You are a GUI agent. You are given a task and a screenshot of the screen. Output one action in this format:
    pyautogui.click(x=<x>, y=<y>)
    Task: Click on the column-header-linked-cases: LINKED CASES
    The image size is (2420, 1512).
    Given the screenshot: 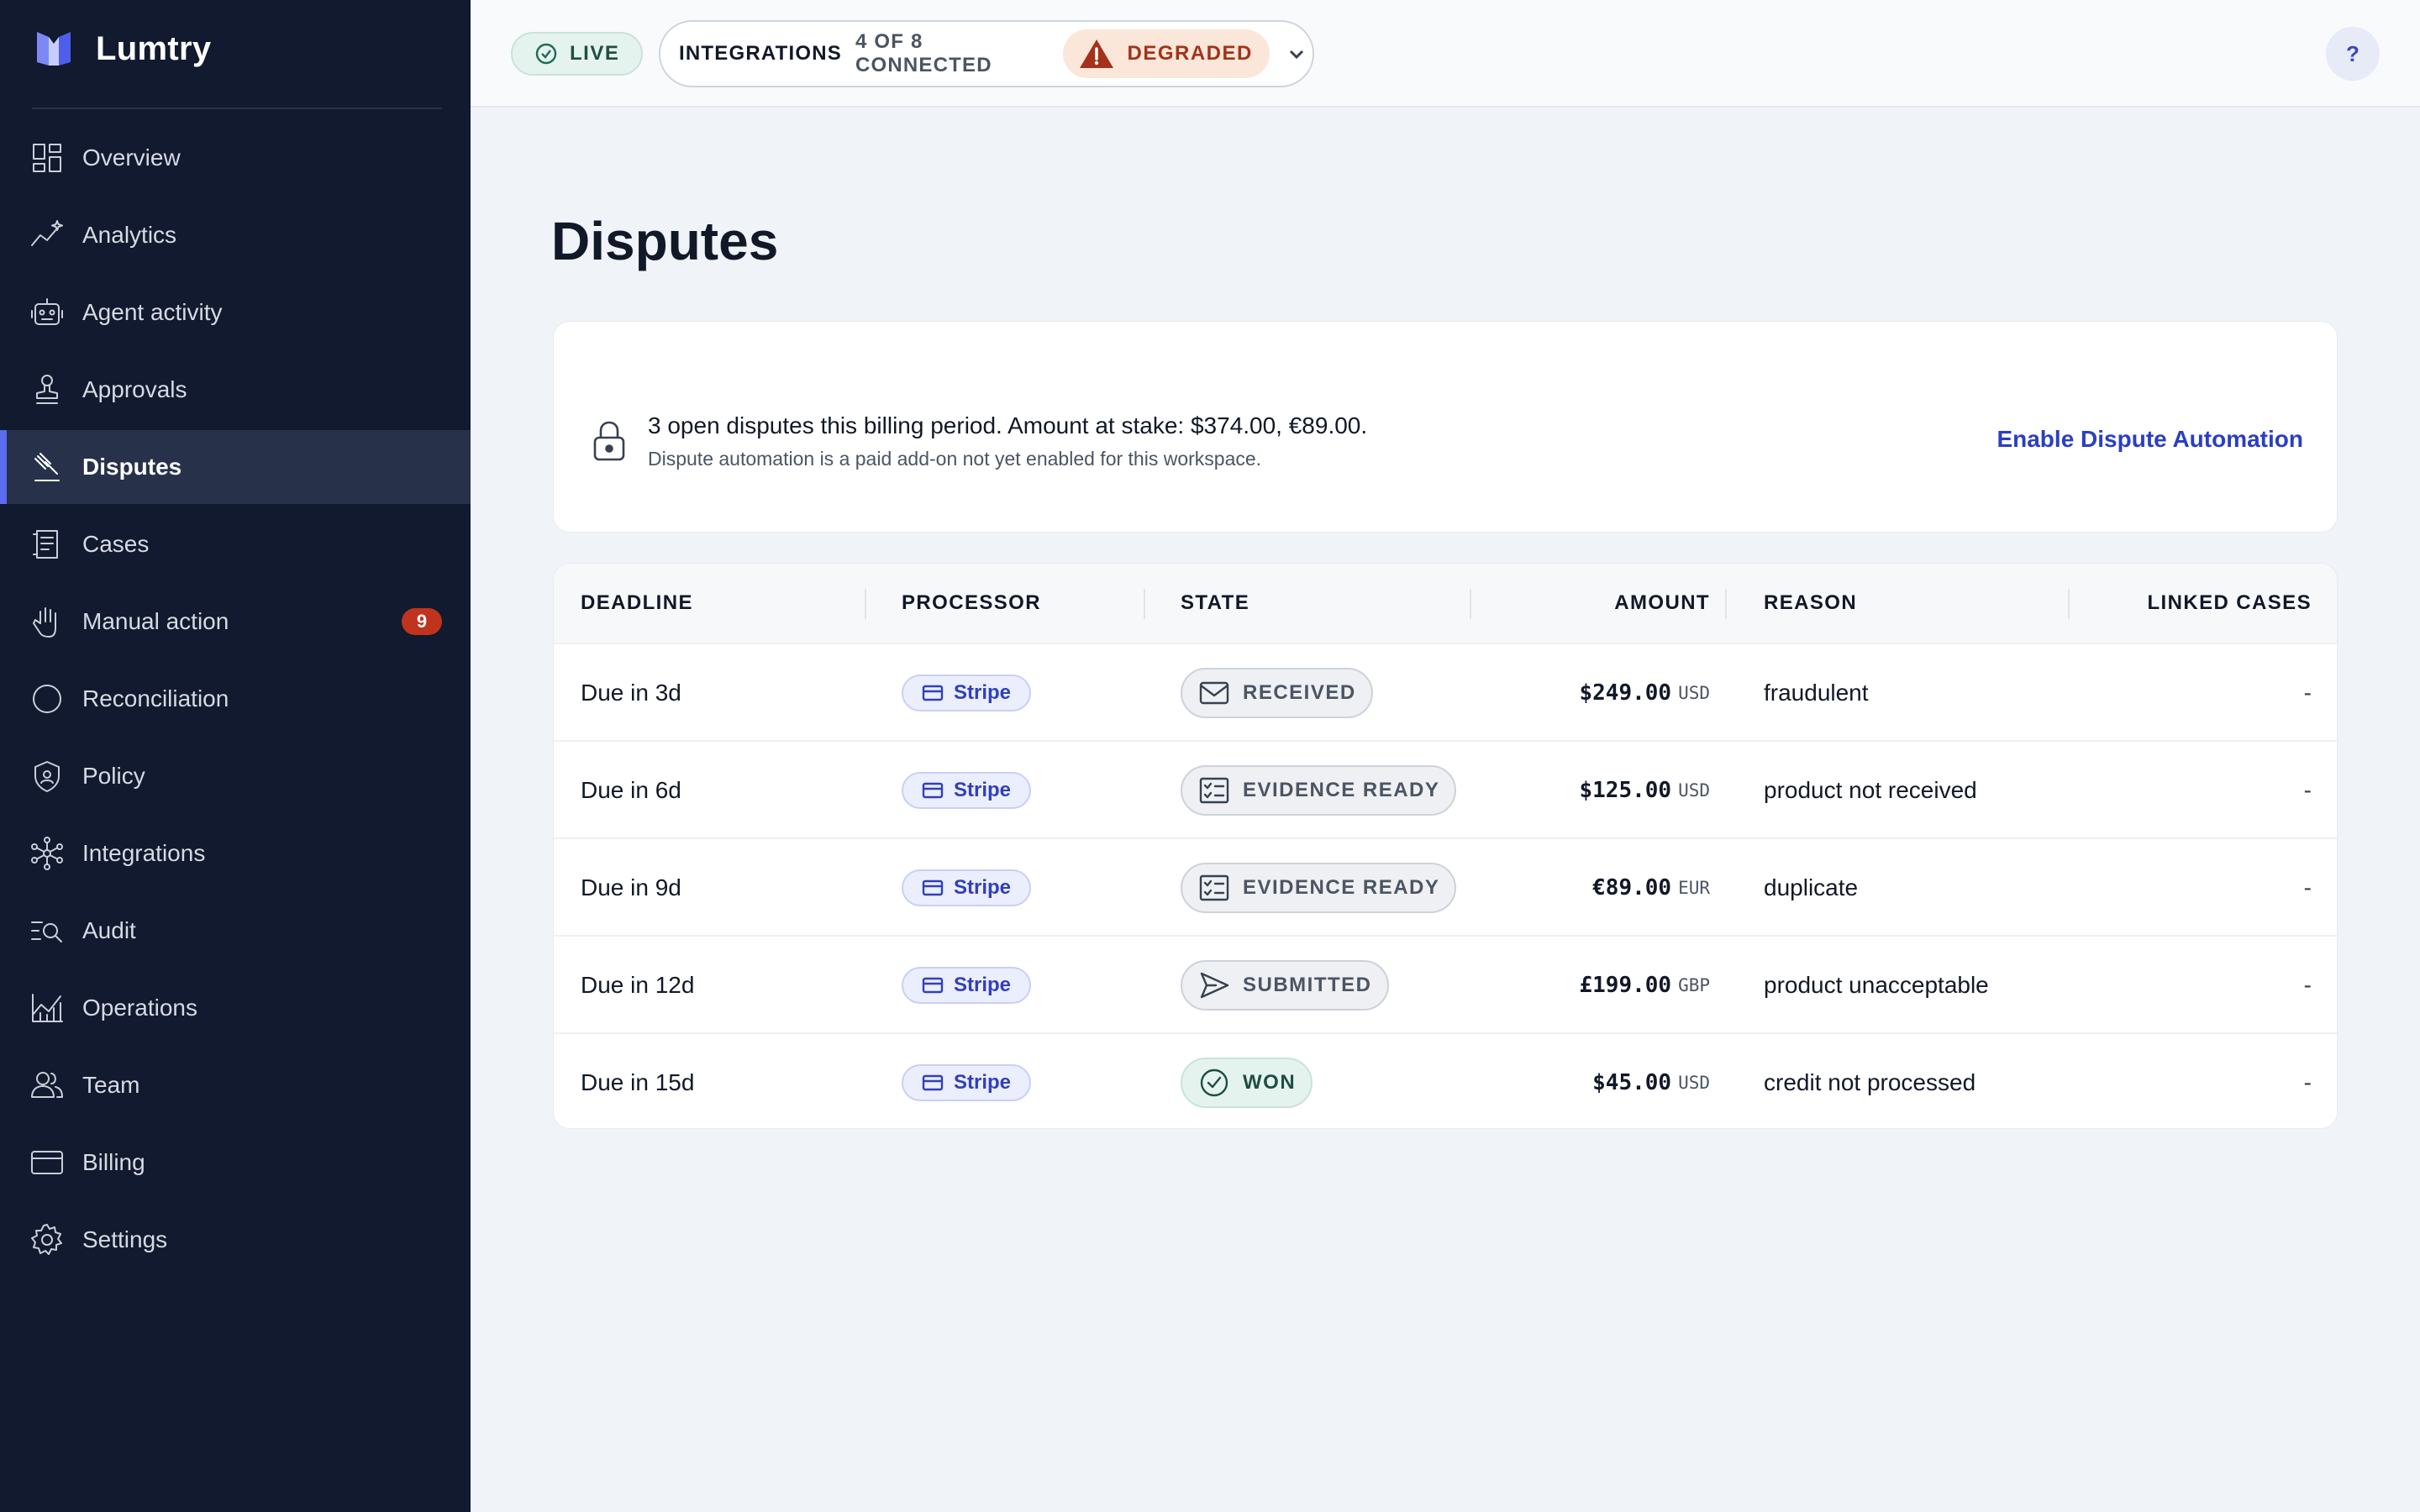 What is the action you would take?
    pyautogui.click(x=2230, y=603)
    